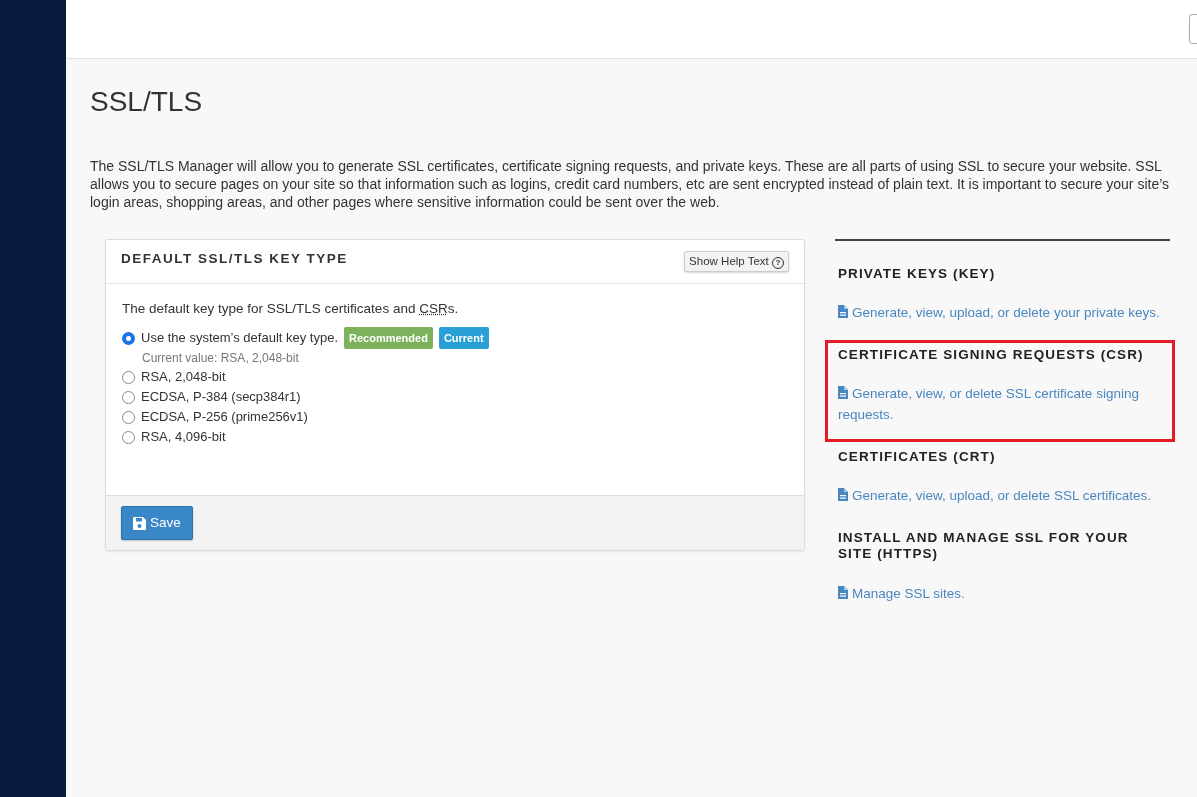 The image size is (1197, 797). Describe the element at coordinates (917, 273) in the screenshot. I see `section-heading: PRIVATE KEYS (KEY)` at that location.